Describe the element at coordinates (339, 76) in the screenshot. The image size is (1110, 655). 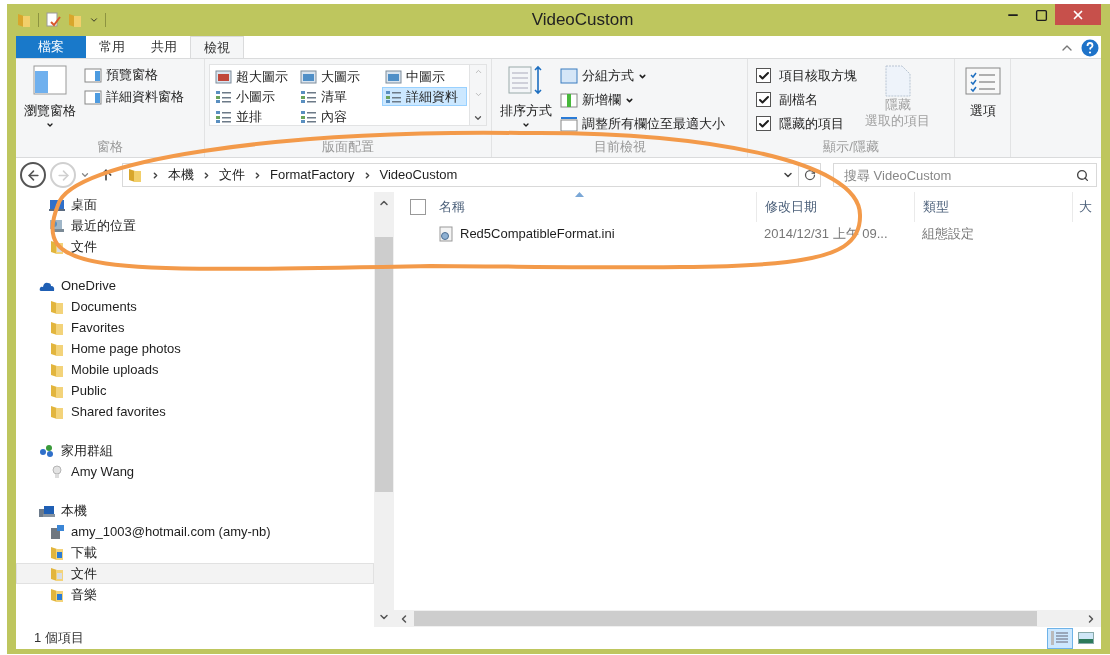
I see `layout-option: 大圖示` at that location.